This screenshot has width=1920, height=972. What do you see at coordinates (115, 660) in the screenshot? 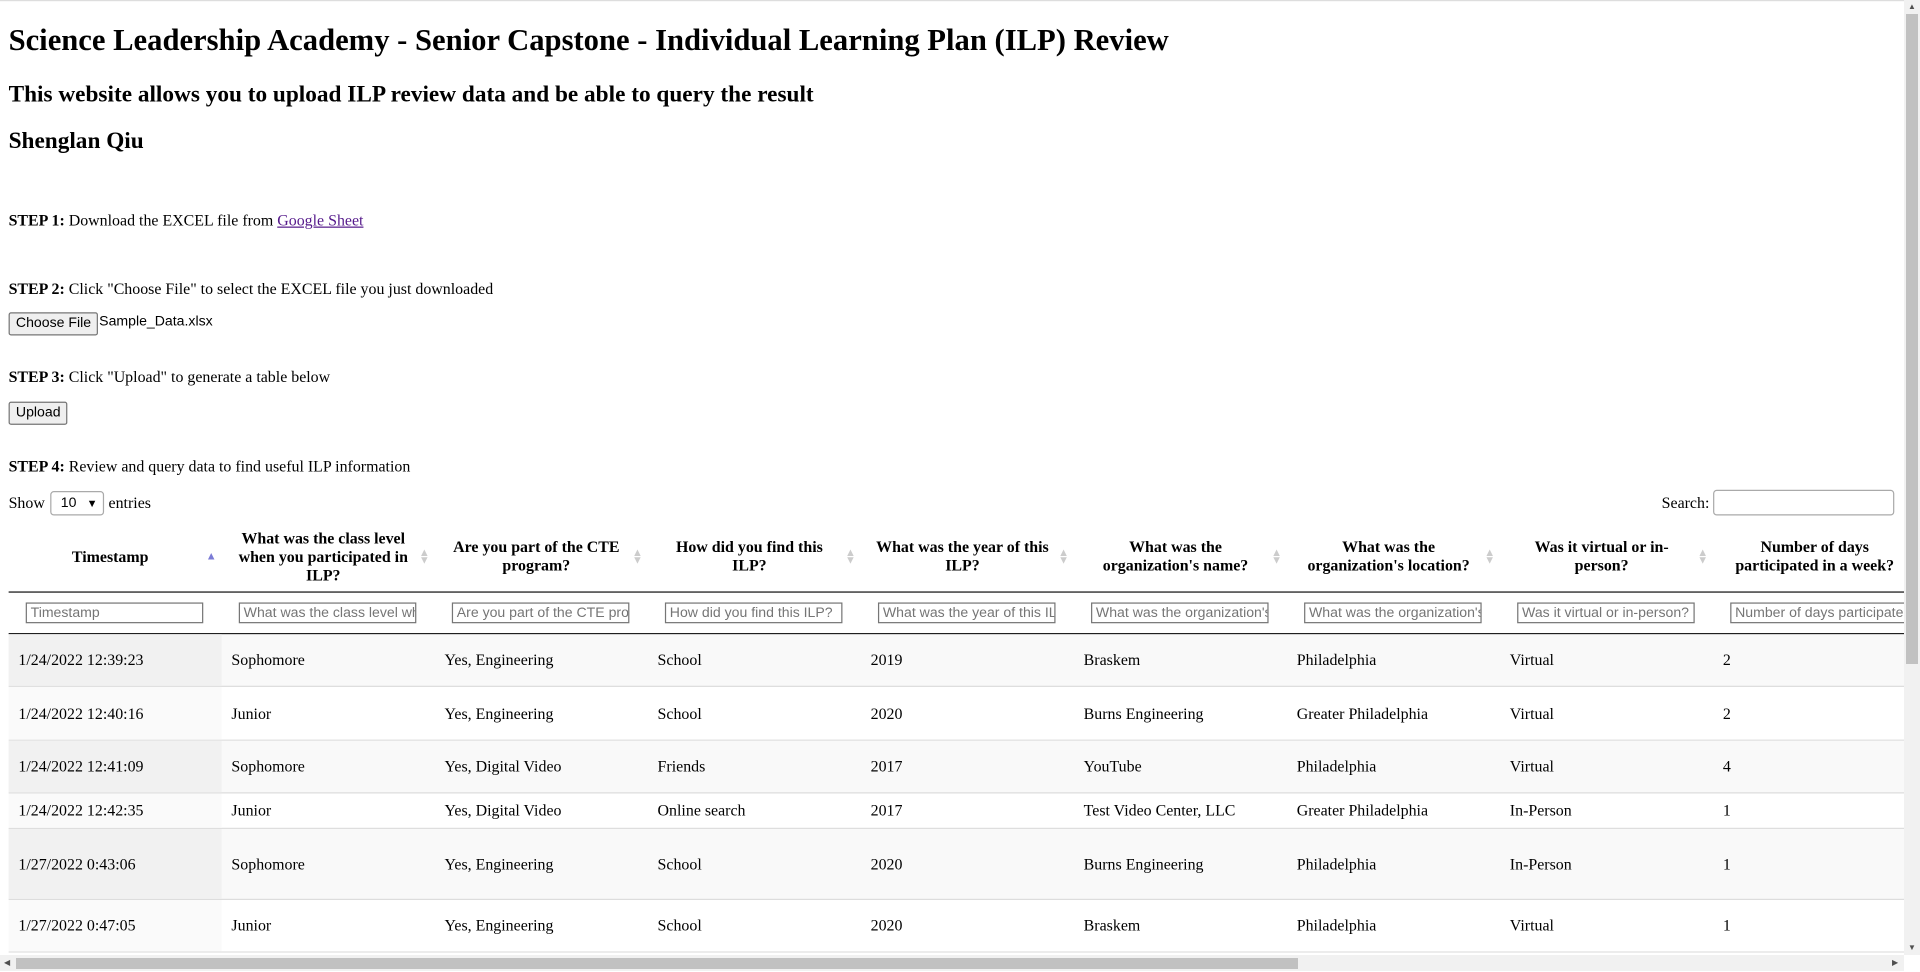
I see `table-cell: 1/24/2022 12:39:23` at bounding box center [115, 660].